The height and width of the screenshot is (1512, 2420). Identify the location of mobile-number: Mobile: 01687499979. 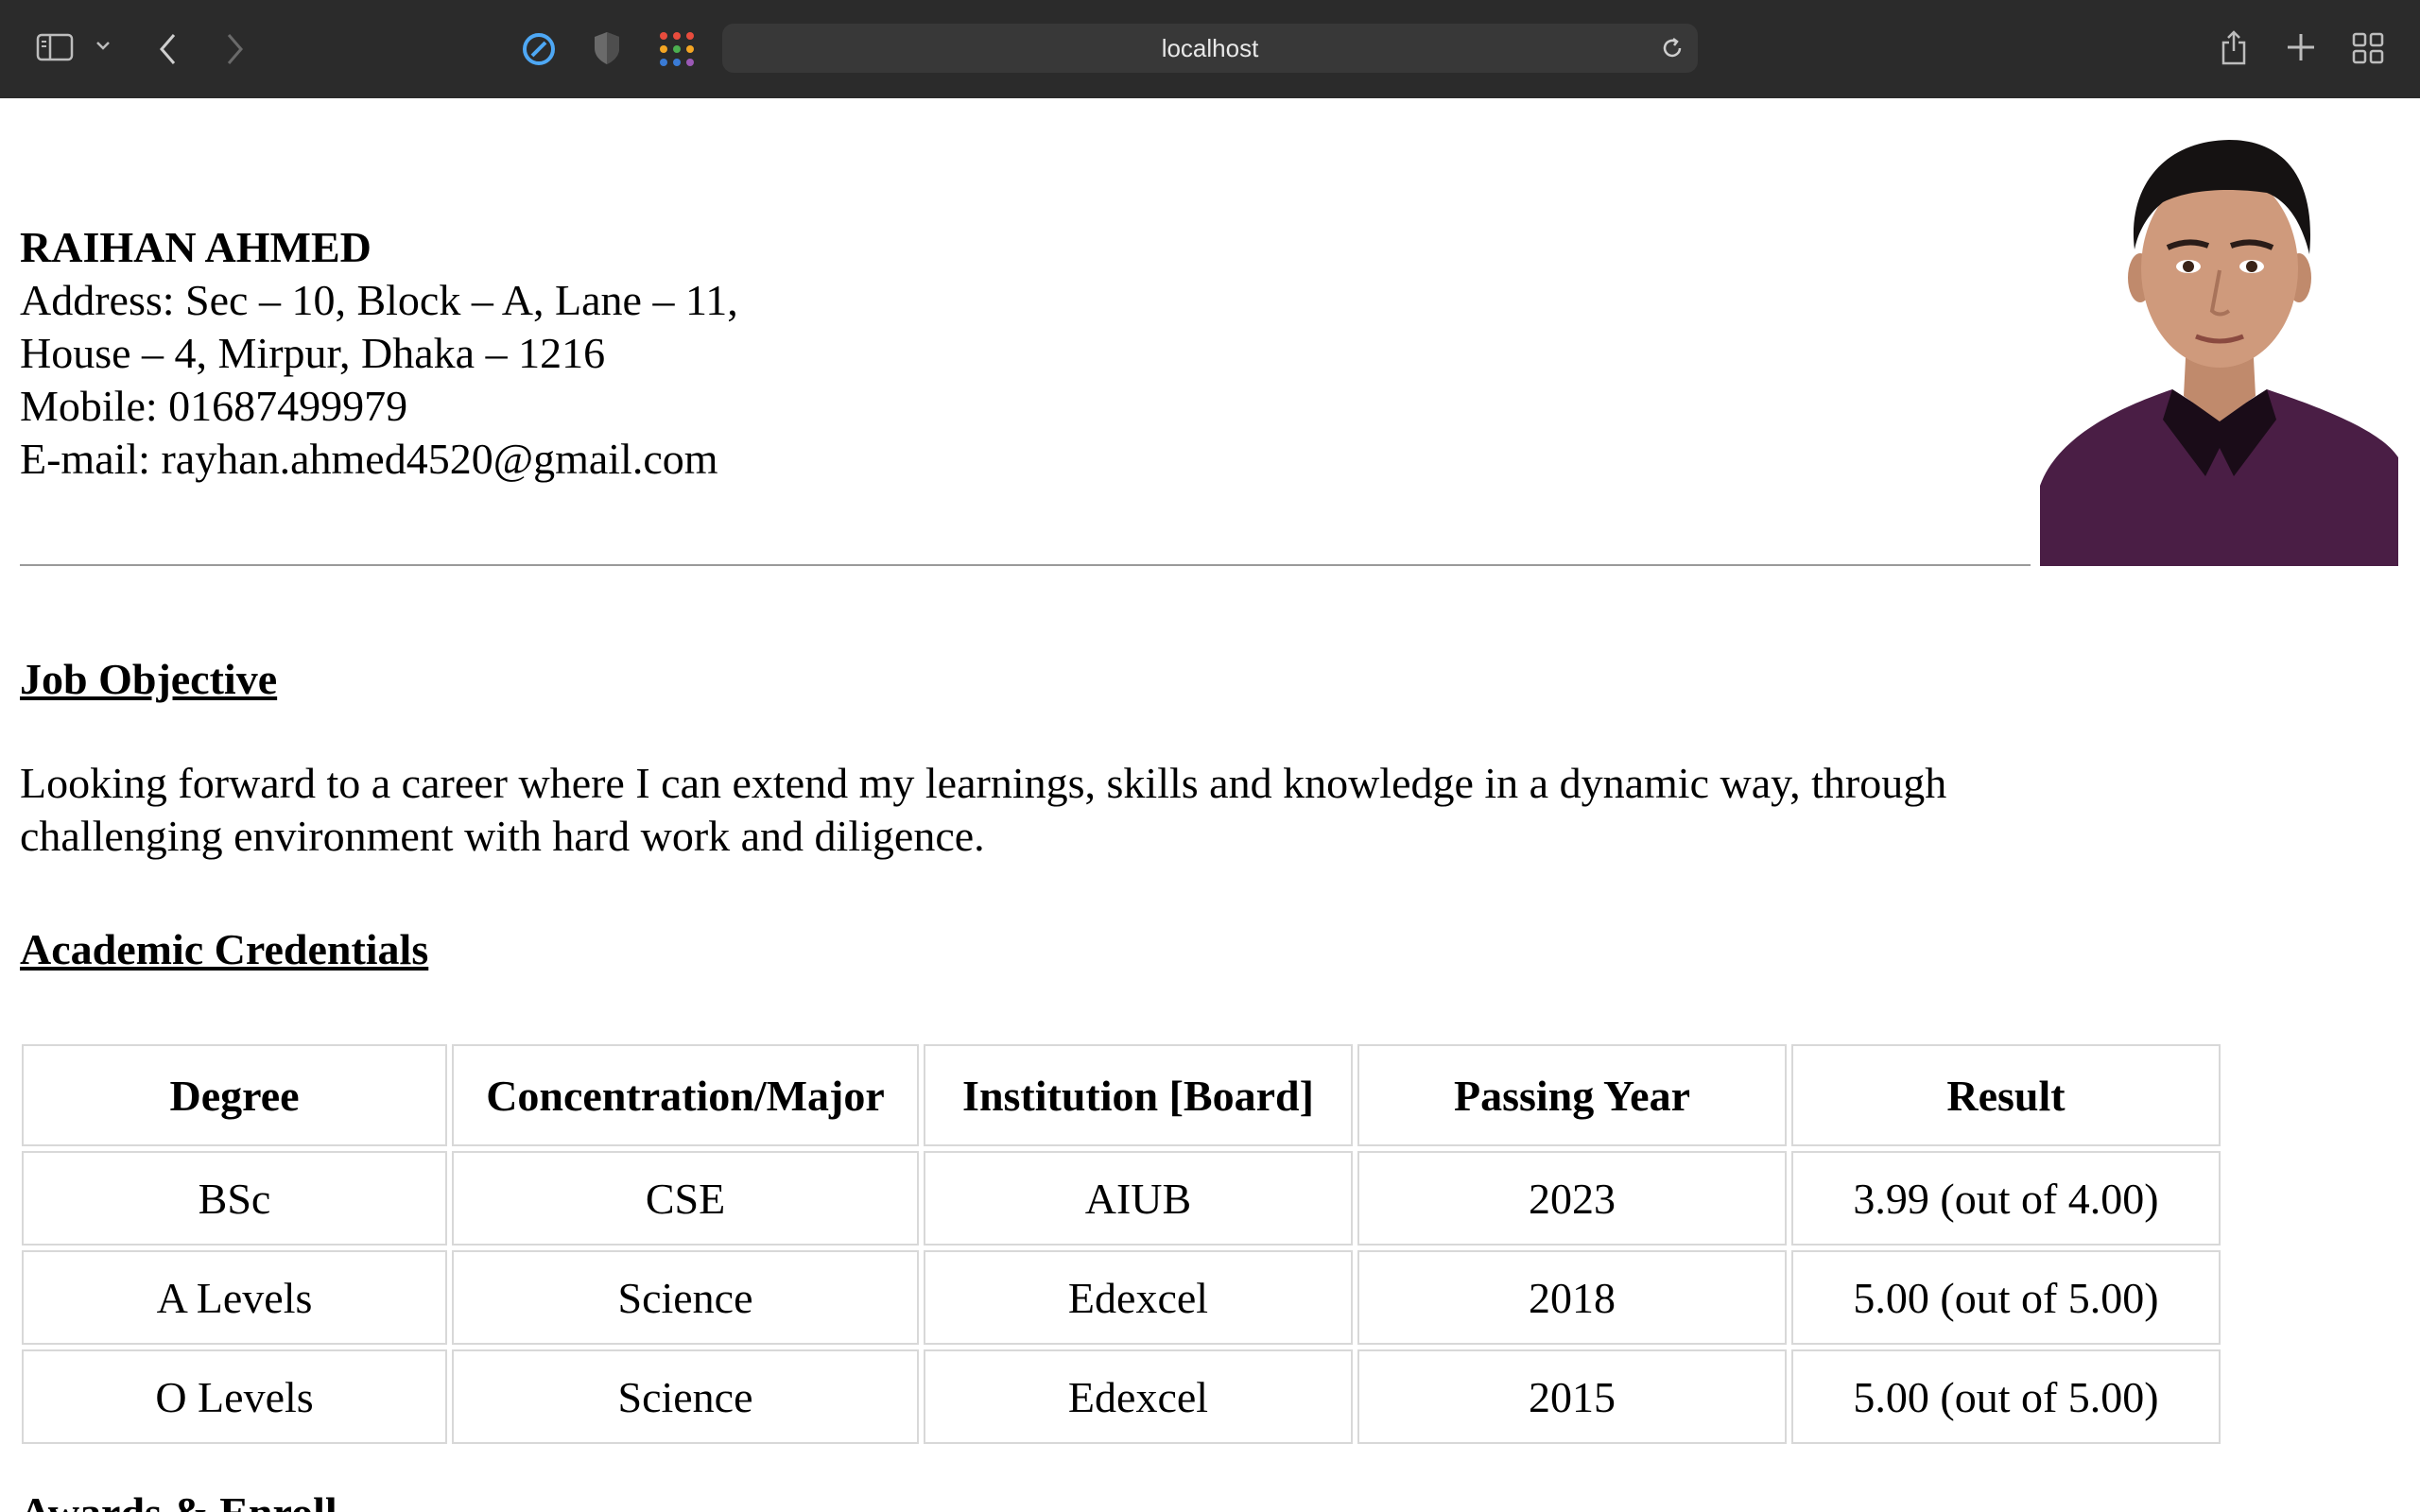
(214, 406).